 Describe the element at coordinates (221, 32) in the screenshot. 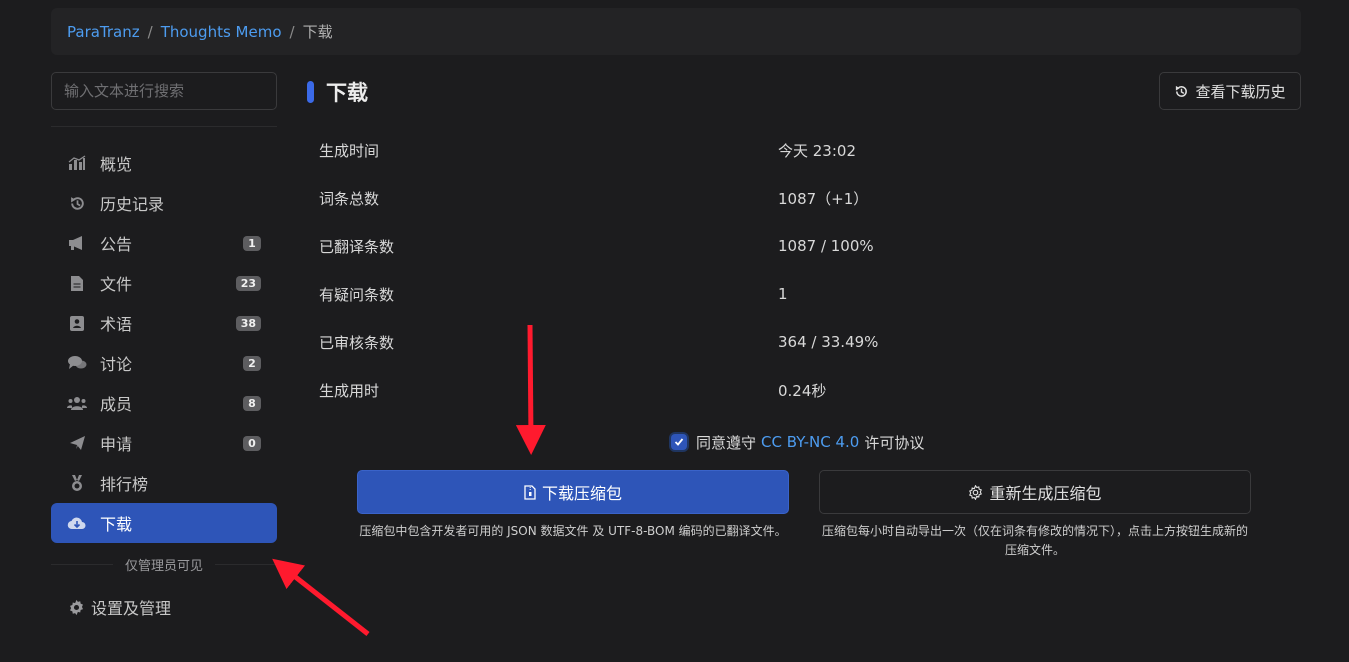

I see `breadcrumb-project-link: Thoughts Memo` at that location.